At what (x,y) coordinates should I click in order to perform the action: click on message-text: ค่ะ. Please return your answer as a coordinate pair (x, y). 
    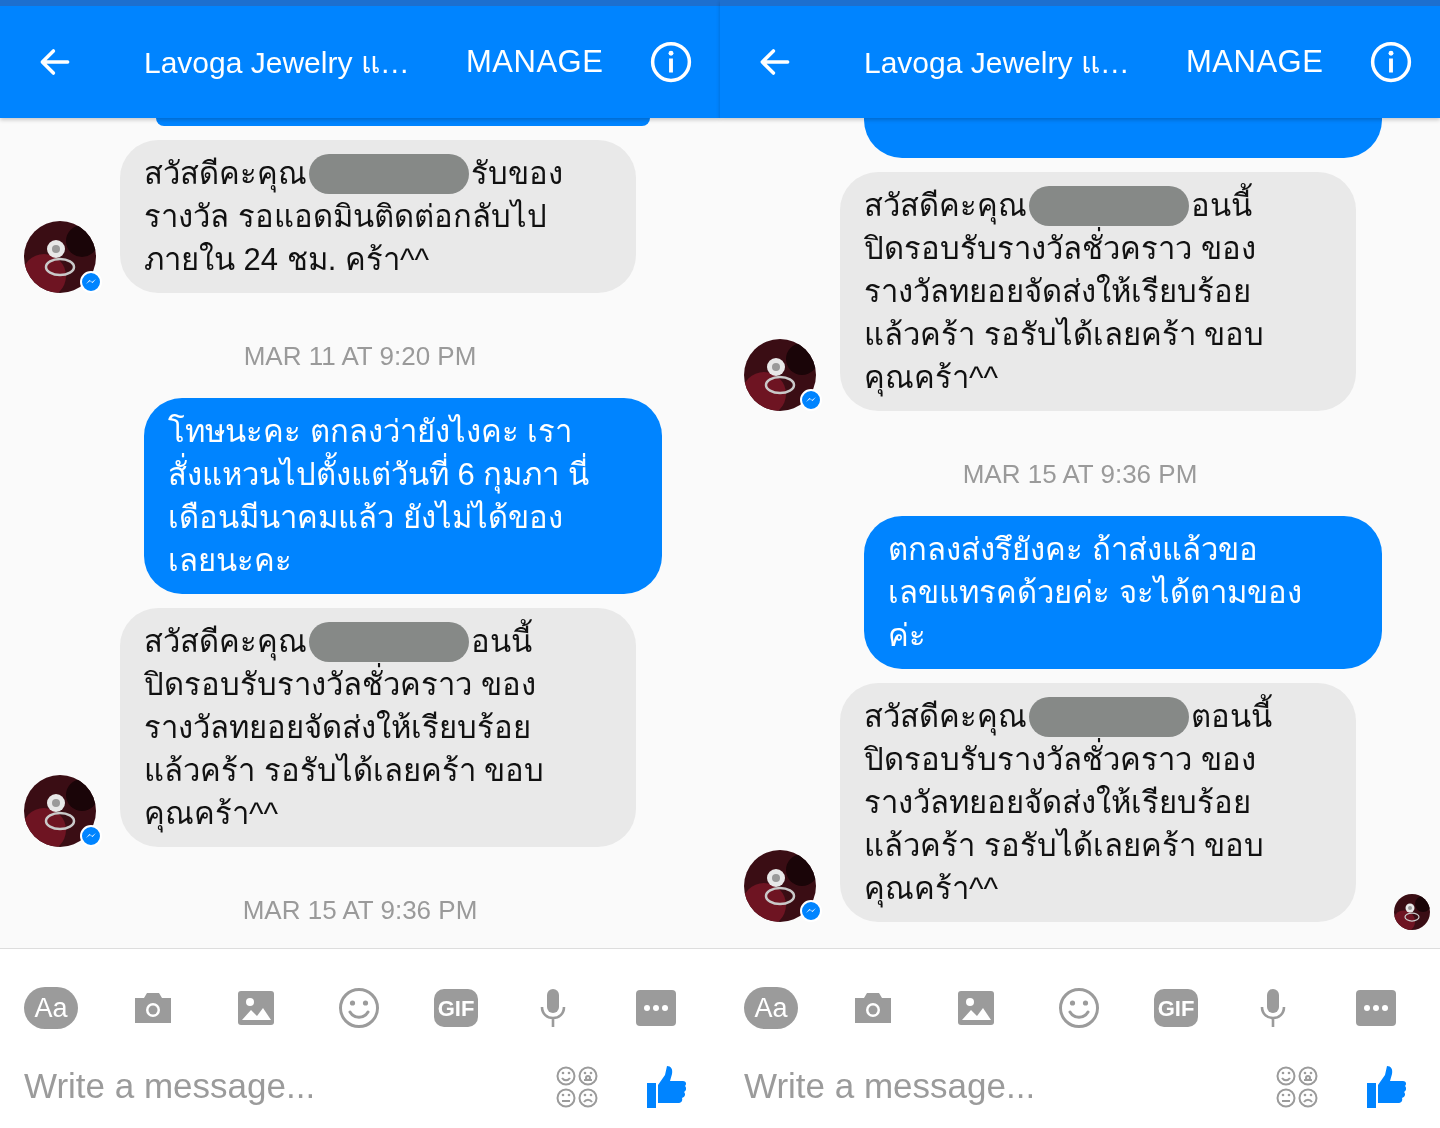
    Looking at the image, I should click on (907, 636).